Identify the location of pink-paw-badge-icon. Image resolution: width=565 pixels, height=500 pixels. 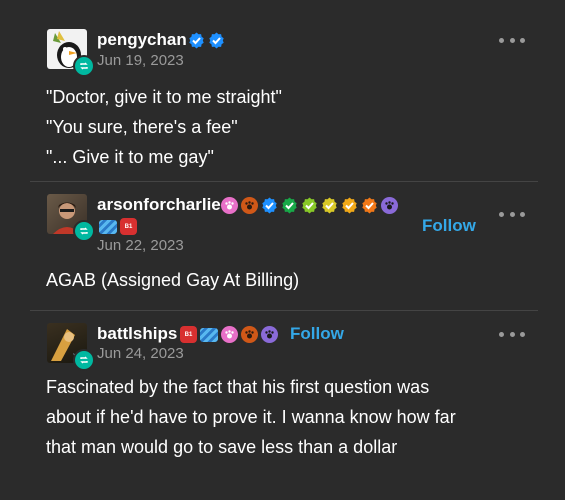
(229, 334).